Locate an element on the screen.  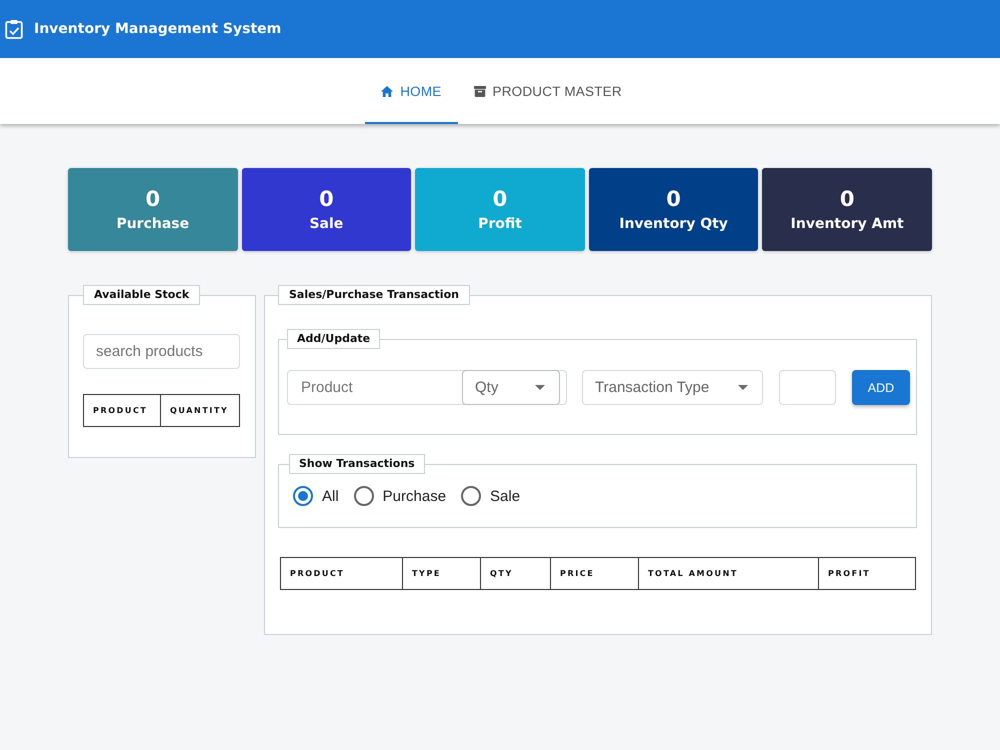
radio-option: All is located at coordinates (316, 496).